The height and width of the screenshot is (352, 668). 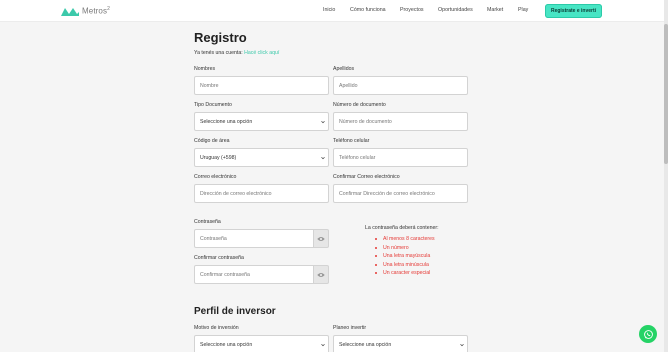 I want to click on contrasena-label: Contraseña, so click(x=207, y=222).